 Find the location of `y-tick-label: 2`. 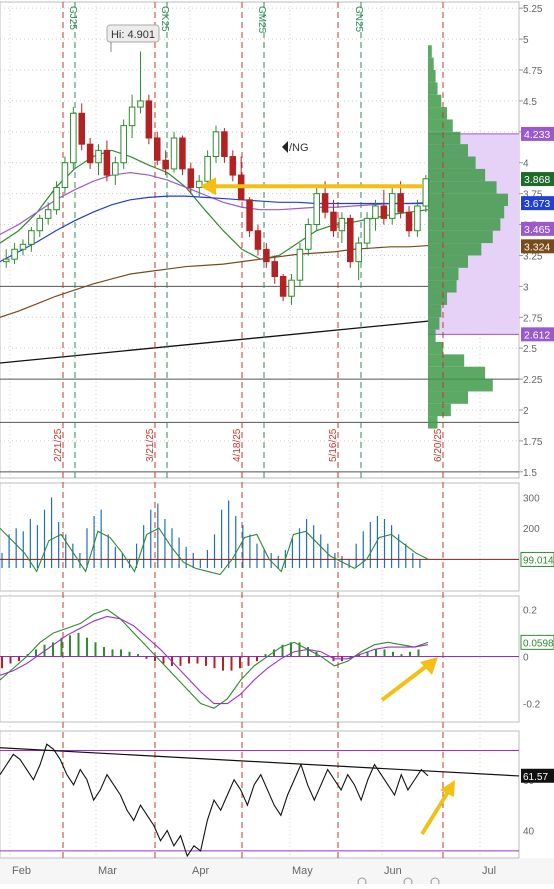

y-tick-label: 2 is located at coordinates (526, 411).